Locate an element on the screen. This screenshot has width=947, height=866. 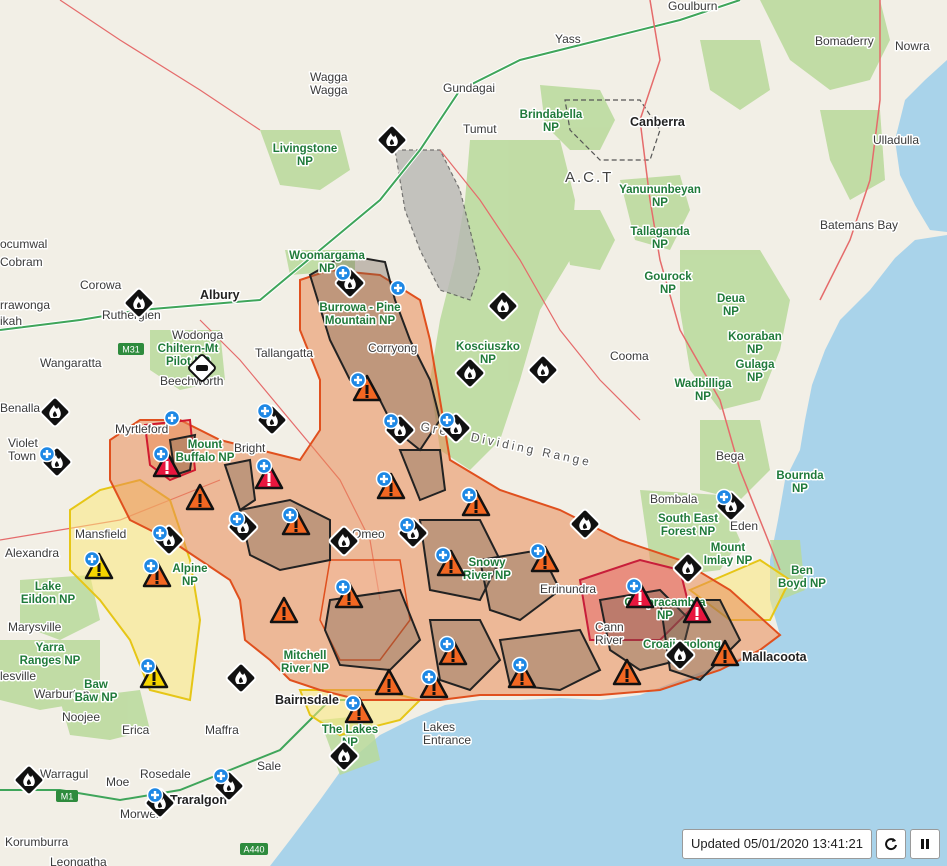
town-label-dookie: lesville is located at coordinates (18, 676).